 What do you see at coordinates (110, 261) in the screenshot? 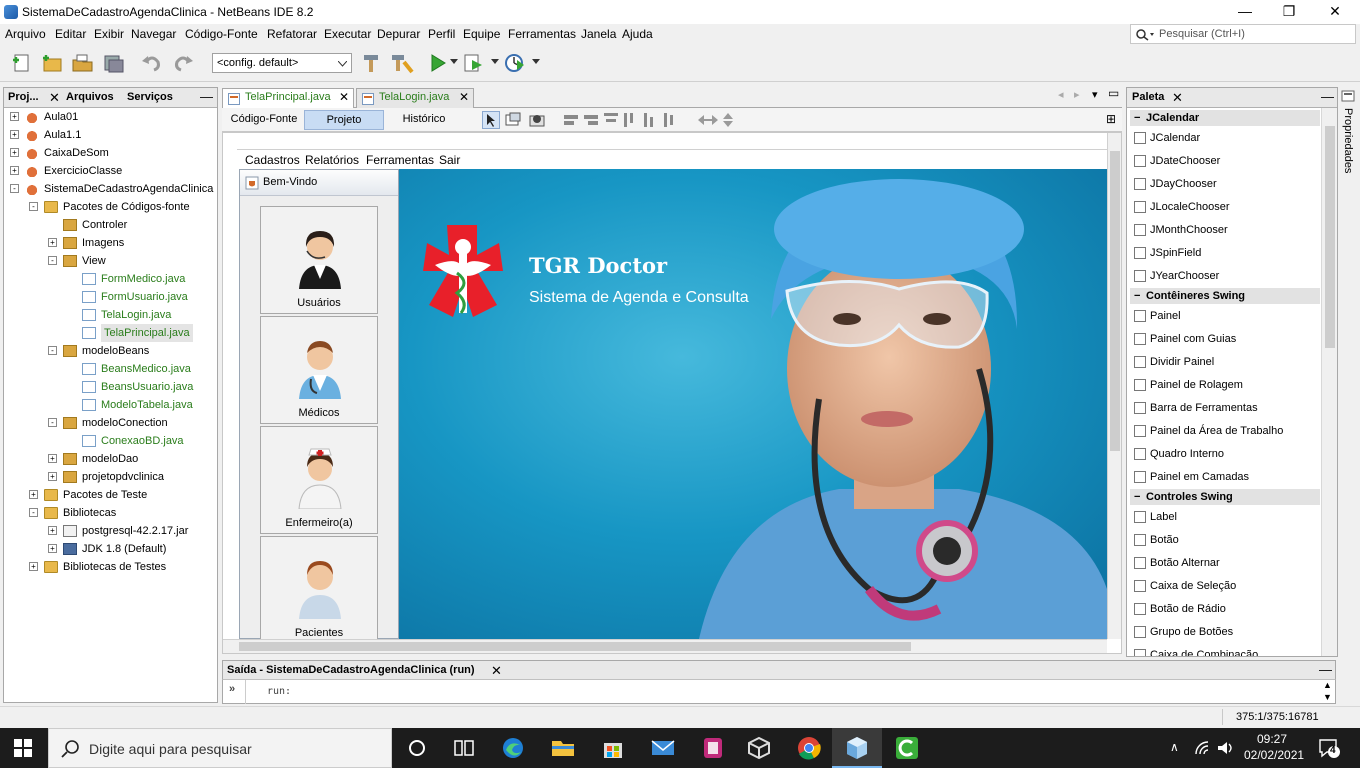
I see `tree-item: - View` at bounding box center [110, 261].